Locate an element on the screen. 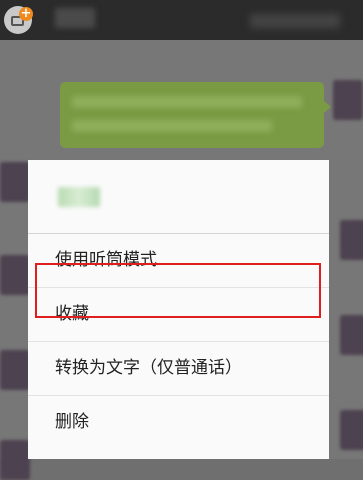 This screenshot has width=363, height=480. menu-header is located at coordinates (178, 196).